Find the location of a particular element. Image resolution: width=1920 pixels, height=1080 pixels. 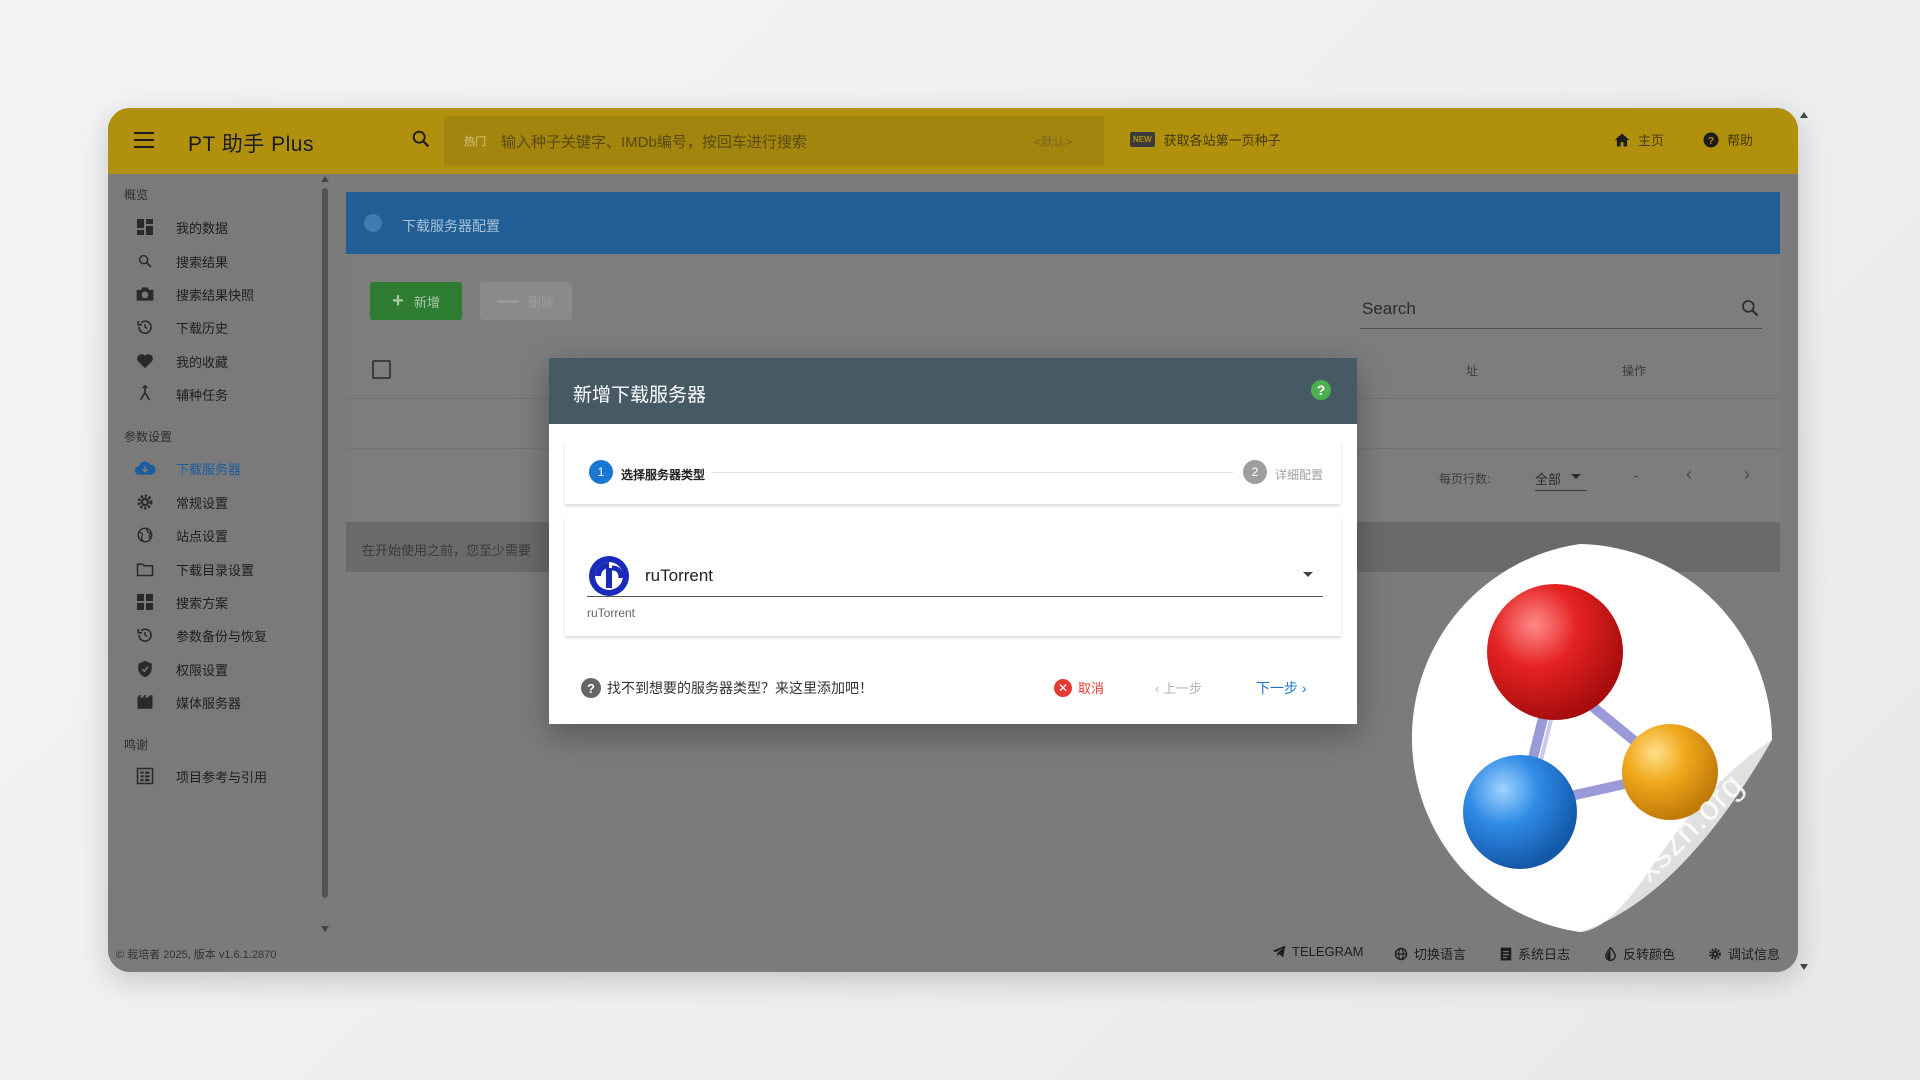

switch-language-button: 切换语言 is located at coordinates (1430, 953).